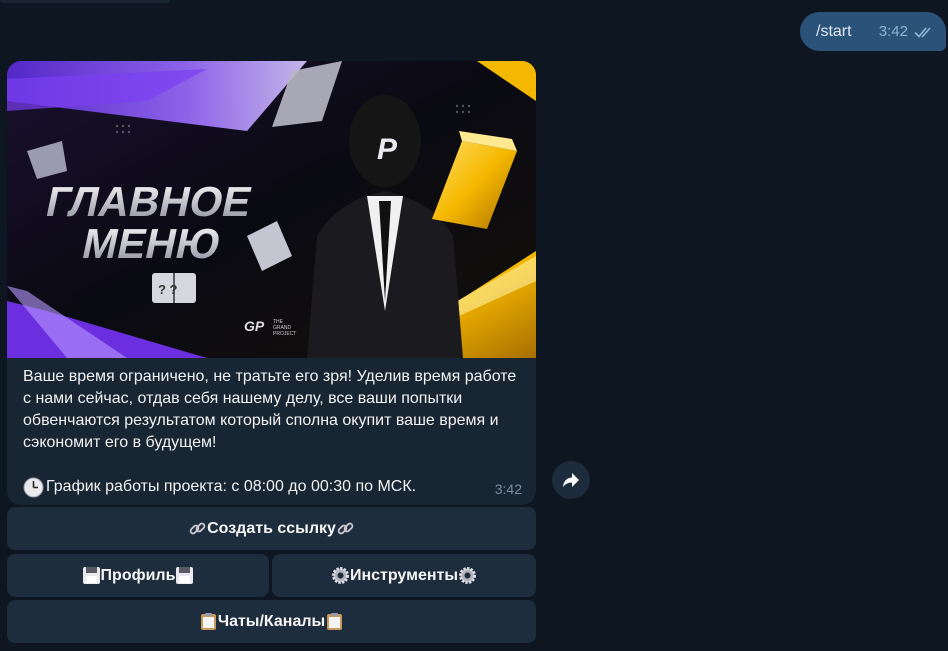 This screenshot has height=651, width=948. What do you see at coordinates (284, 334) in the screenshot?
I see `logo-text-3: PROJECT` at bounding box center [284, 334].